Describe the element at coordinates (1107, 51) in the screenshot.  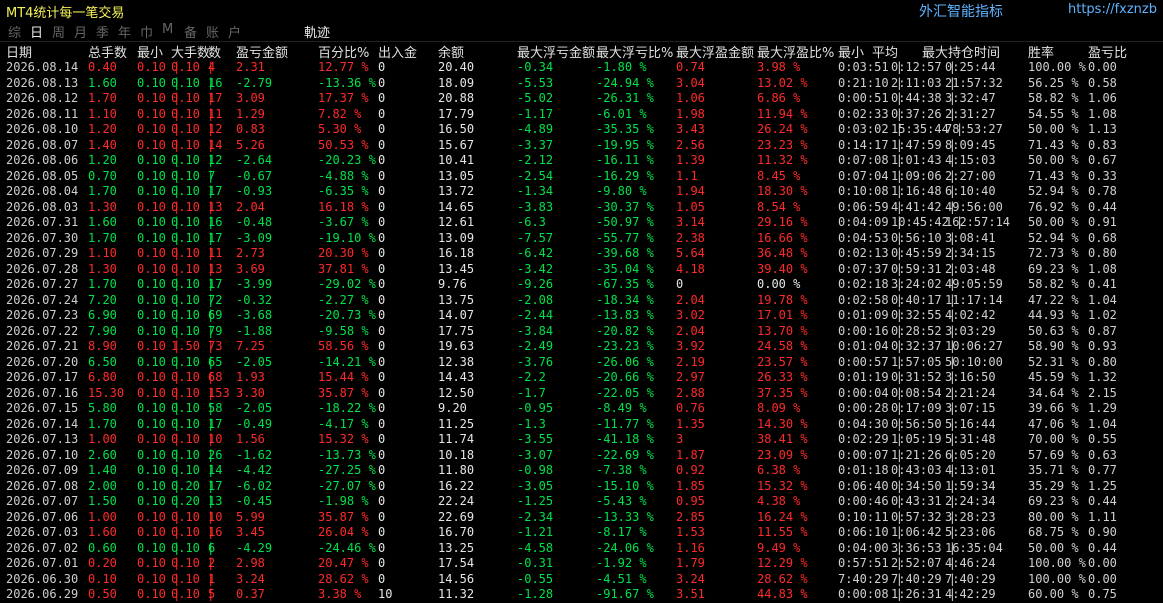
I see `header-cell: 盈亏比` at that location.